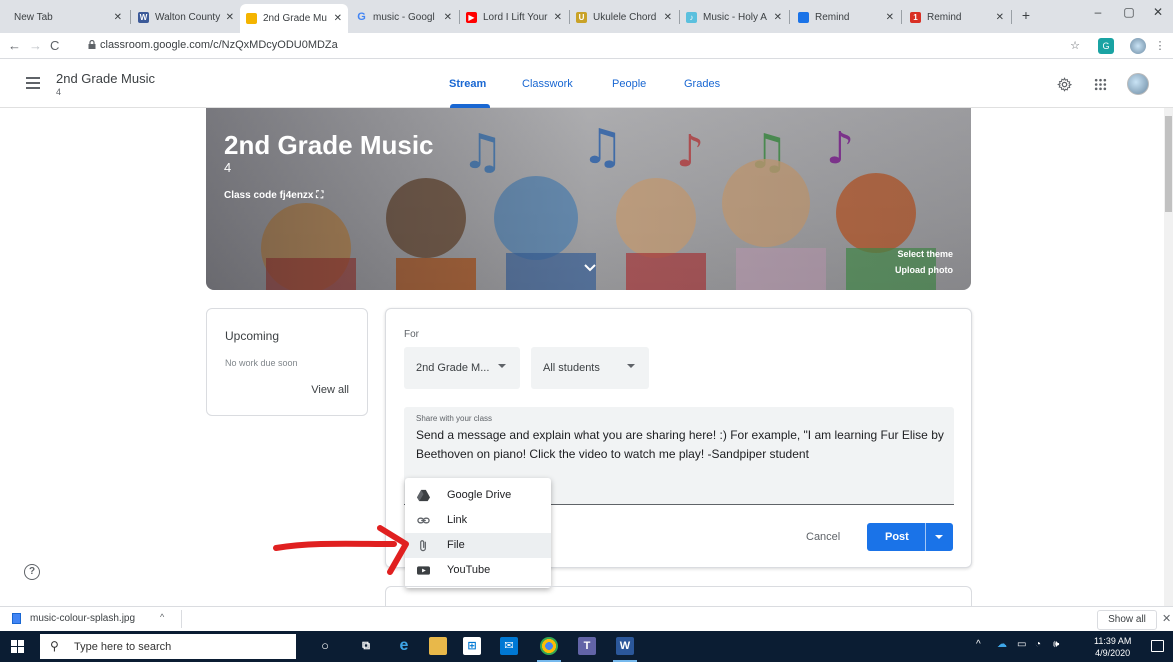 This screenshot has width=1173, height=662. I want to click on new-tab-button: +, so click(1026, 15).